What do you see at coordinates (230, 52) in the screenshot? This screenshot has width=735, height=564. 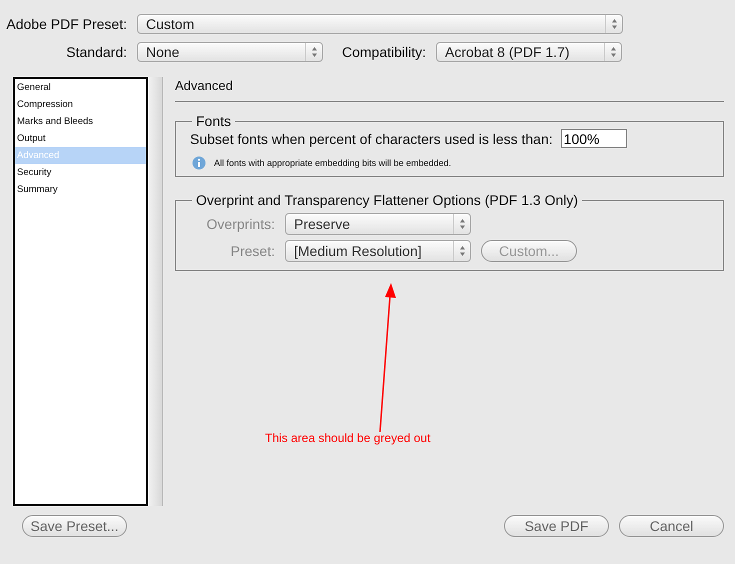 I see `standard-dropdown: None` at bounding box center [230, 52].